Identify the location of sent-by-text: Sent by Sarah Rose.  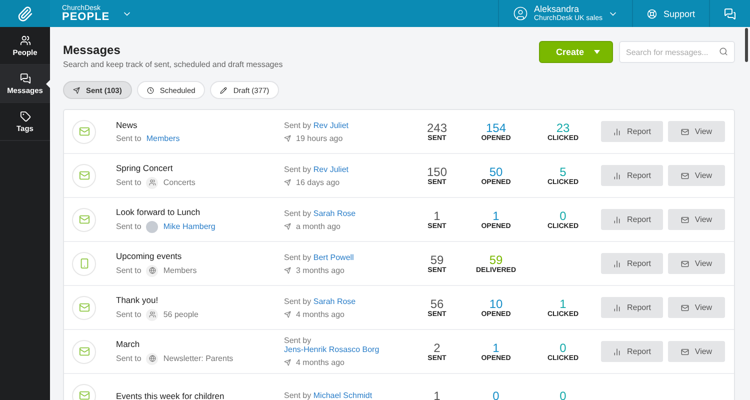
(320, 213).